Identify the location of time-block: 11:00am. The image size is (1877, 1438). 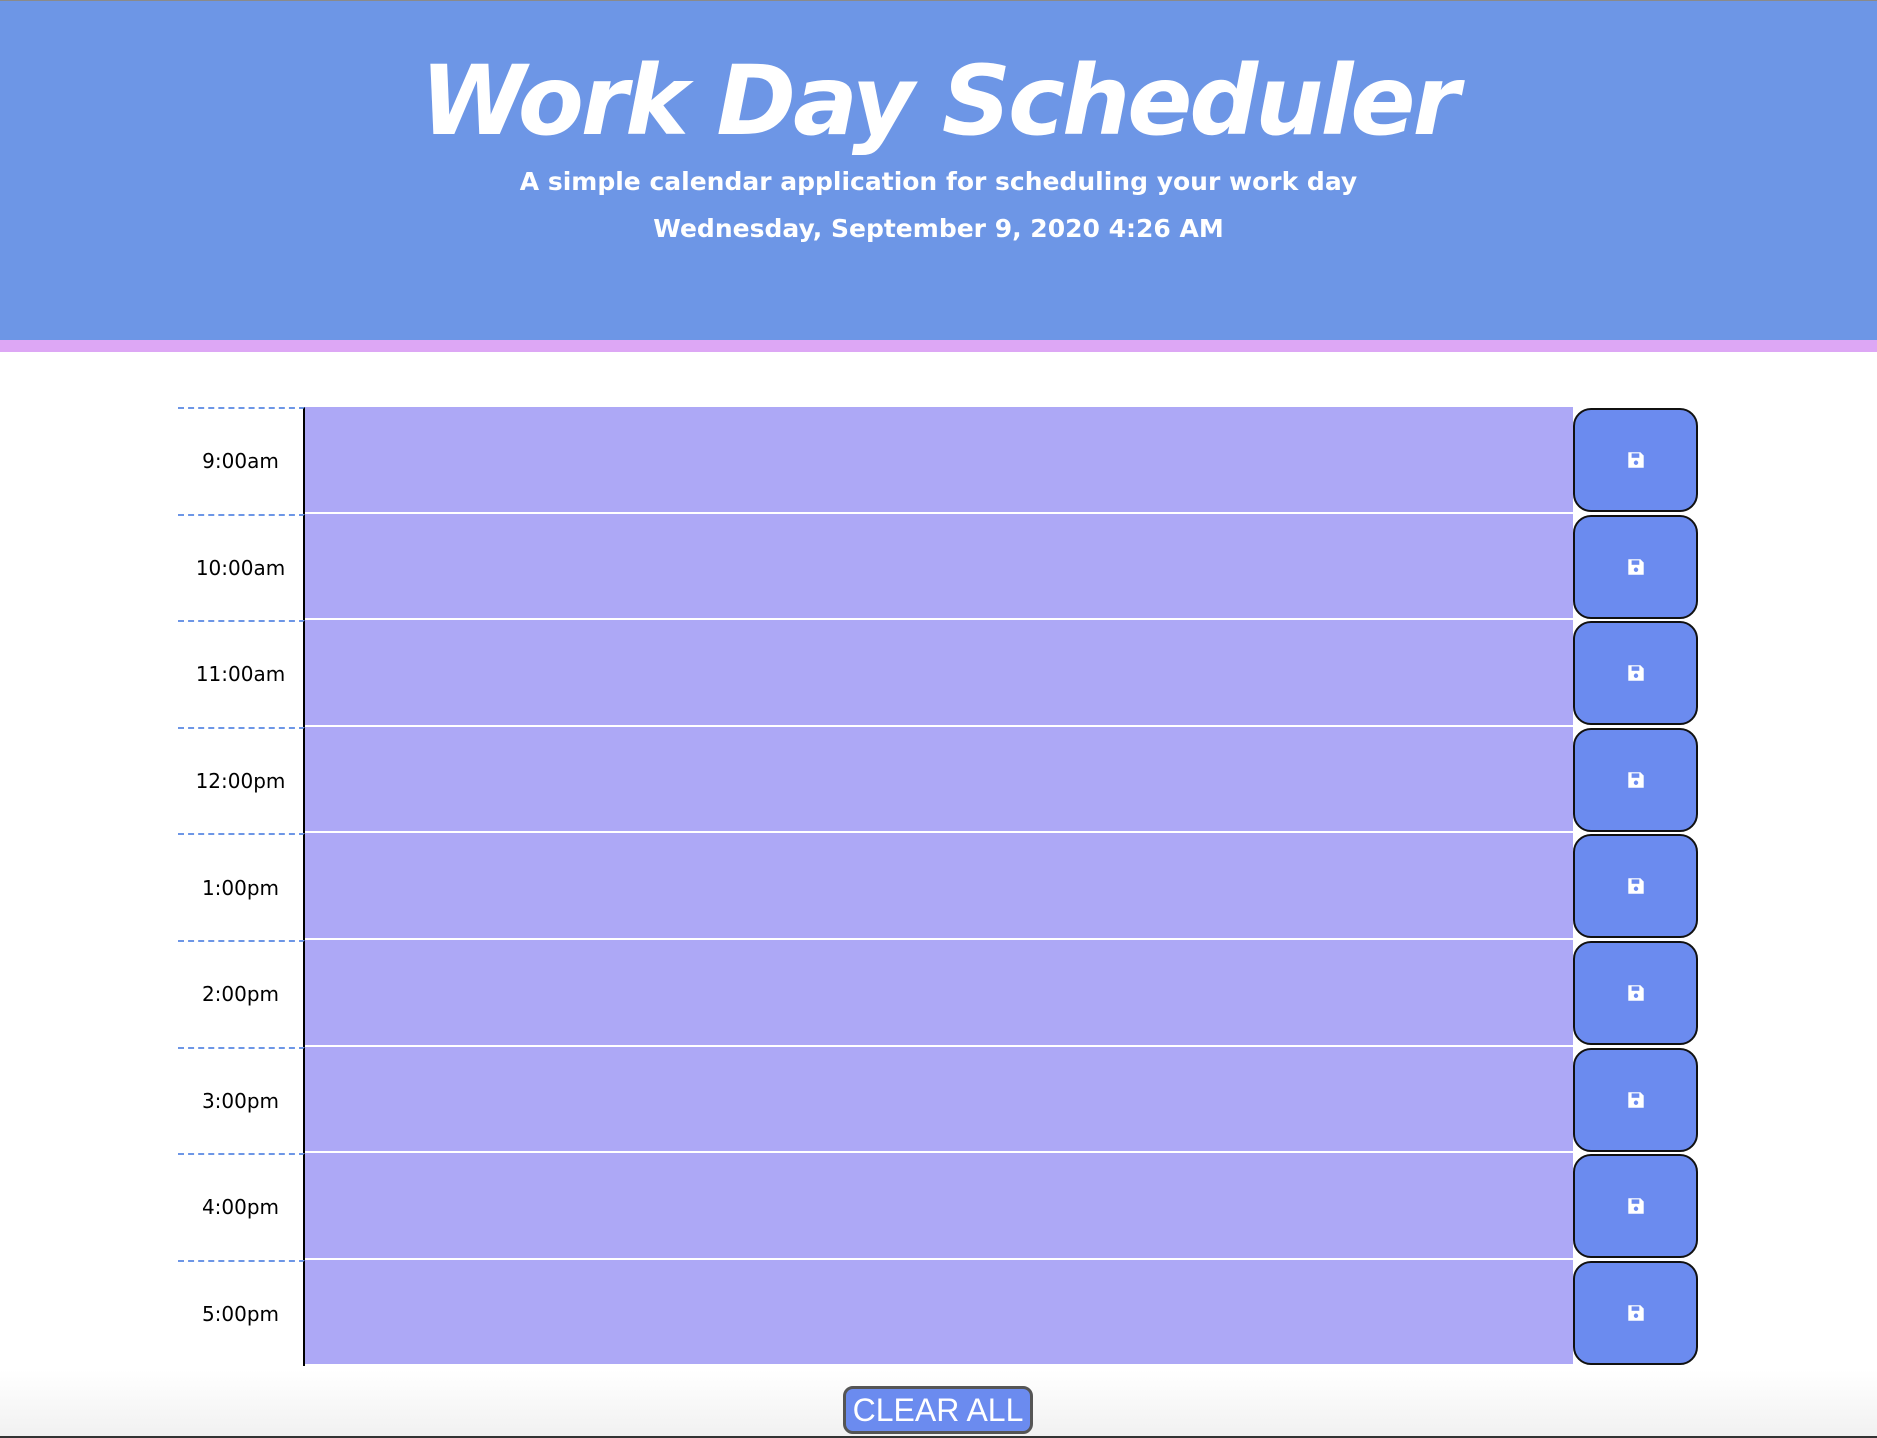
(938, 673).